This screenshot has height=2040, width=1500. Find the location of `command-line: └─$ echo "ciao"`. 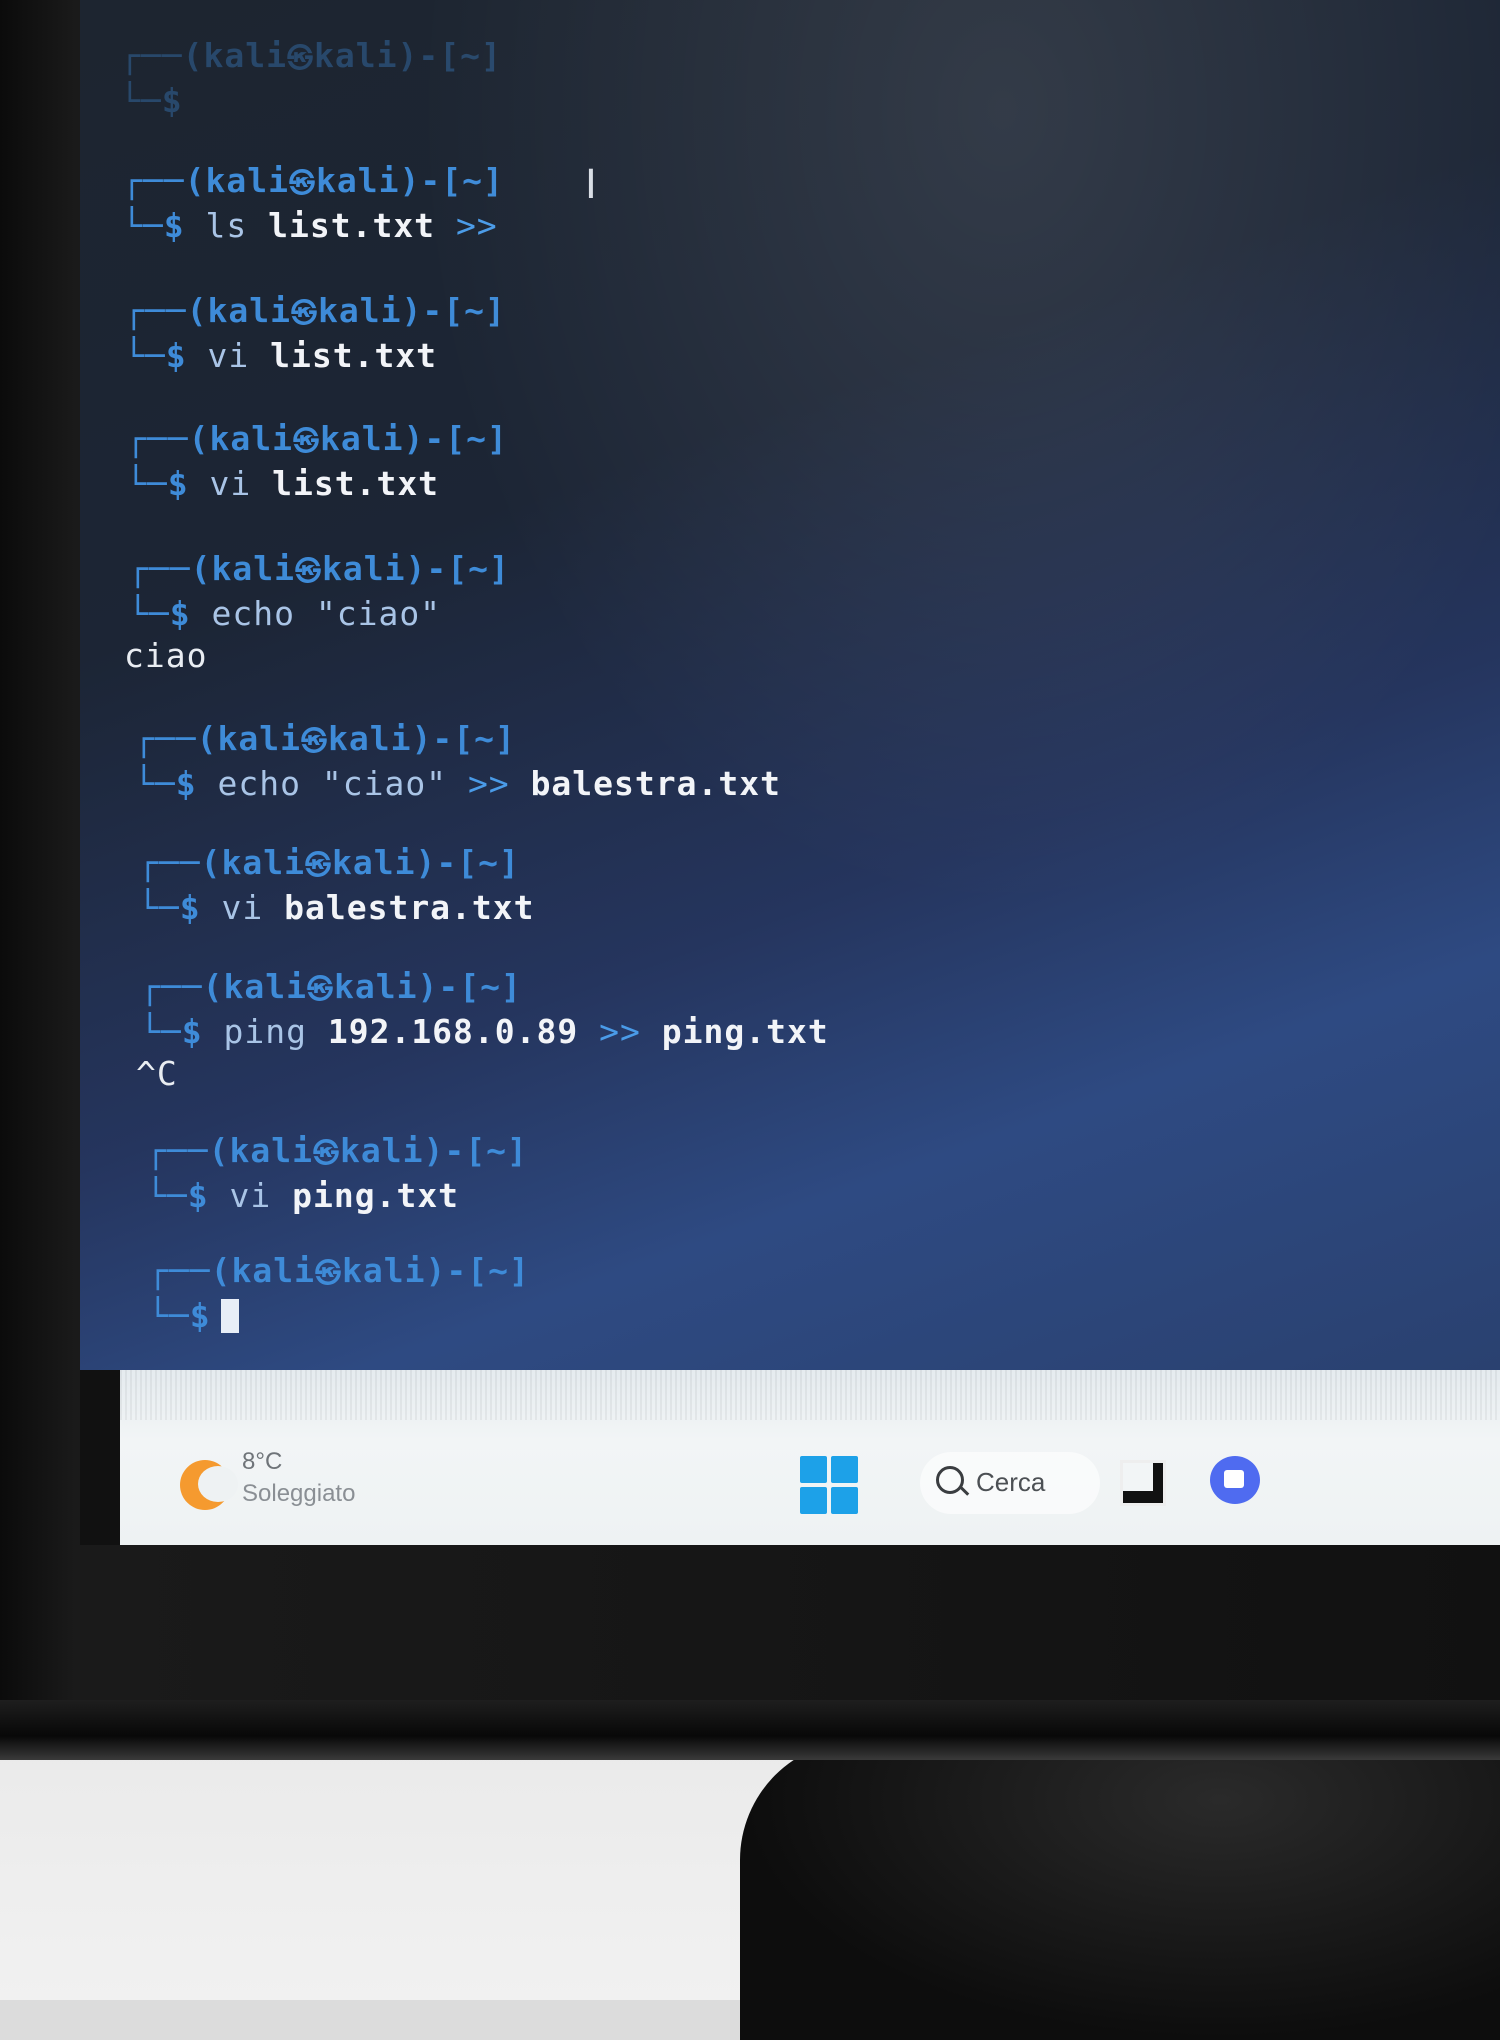

command-line: └─$ echo "ciao" is located at coordinates (319, 614).